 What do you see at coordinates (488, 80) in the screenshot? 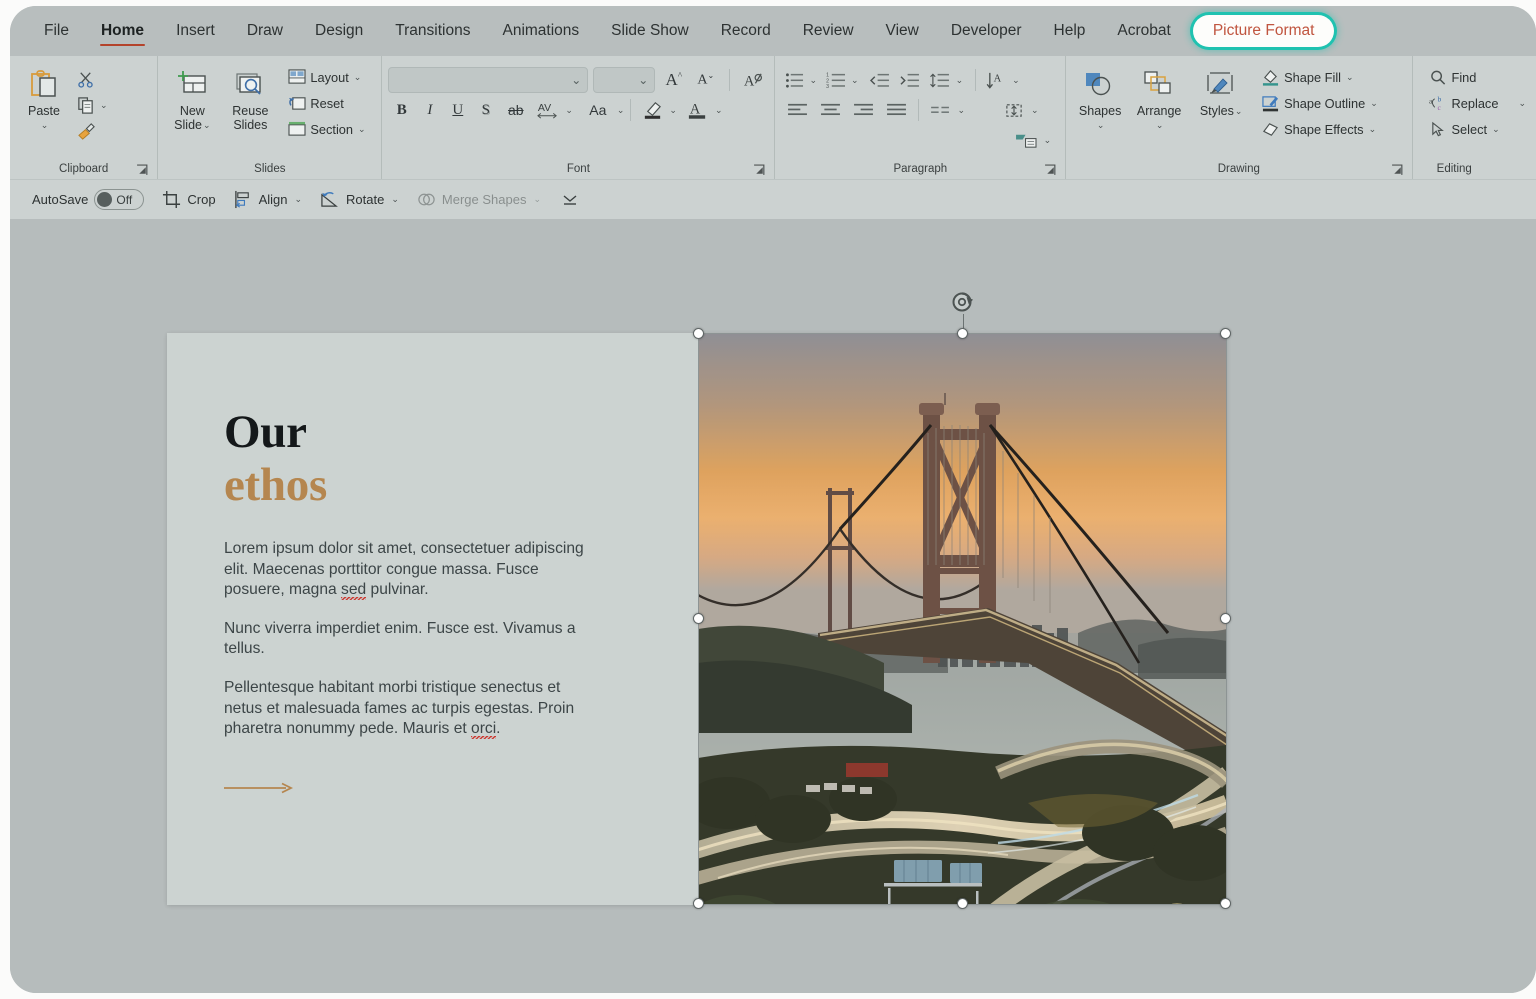
I see `font-name-input: ⌄` at bounding box center [488, 80].